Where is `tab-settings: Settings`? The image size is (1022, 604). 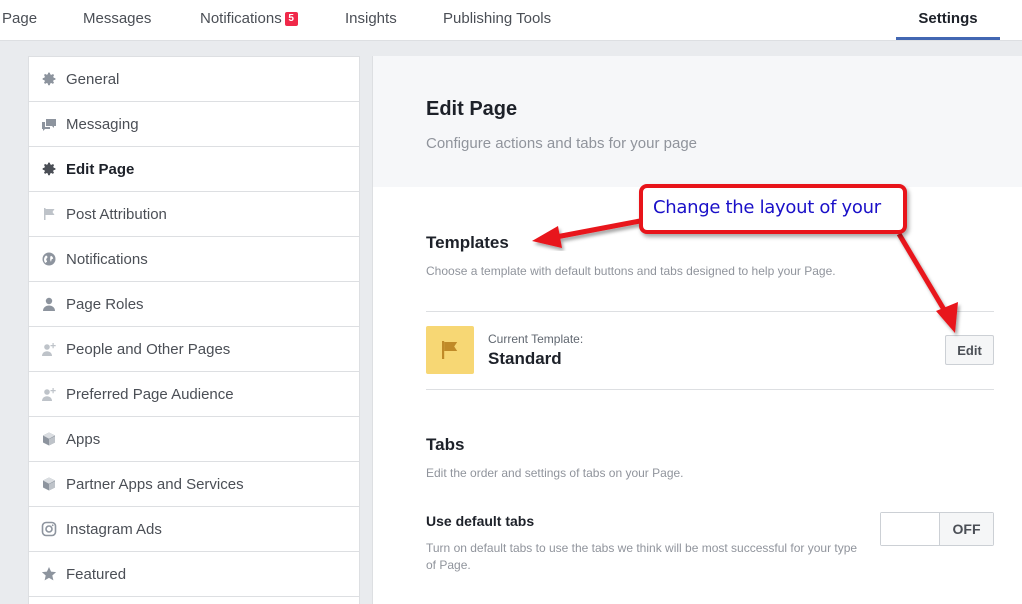 tab-settings: Settings is located at coordinates (948, 20).